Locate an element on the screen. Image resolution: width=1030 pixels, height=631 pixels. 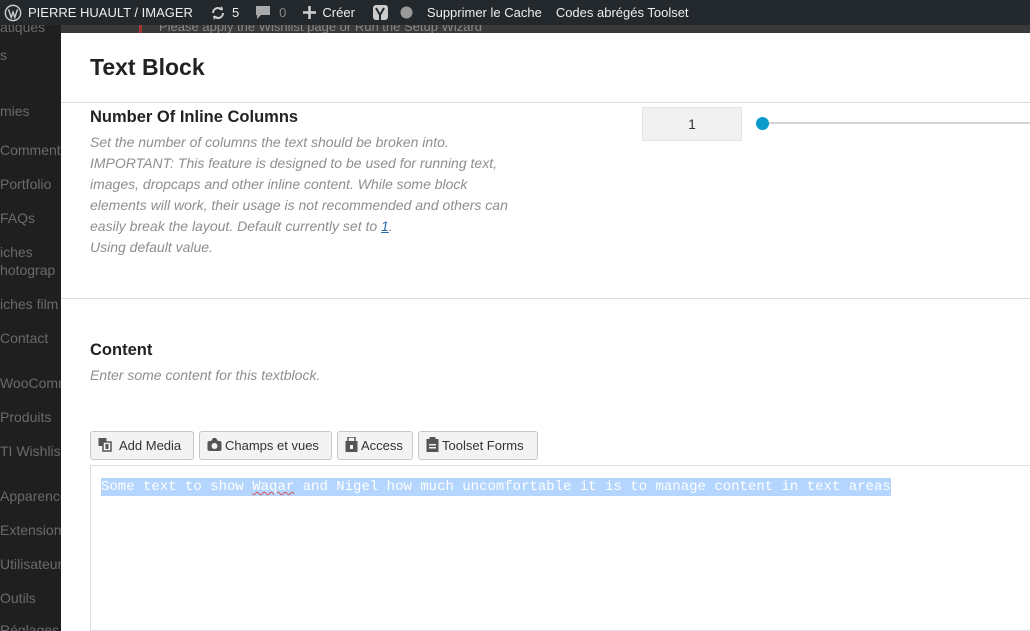
sidebar-item: WooComm is located at coordinates (30, 383).